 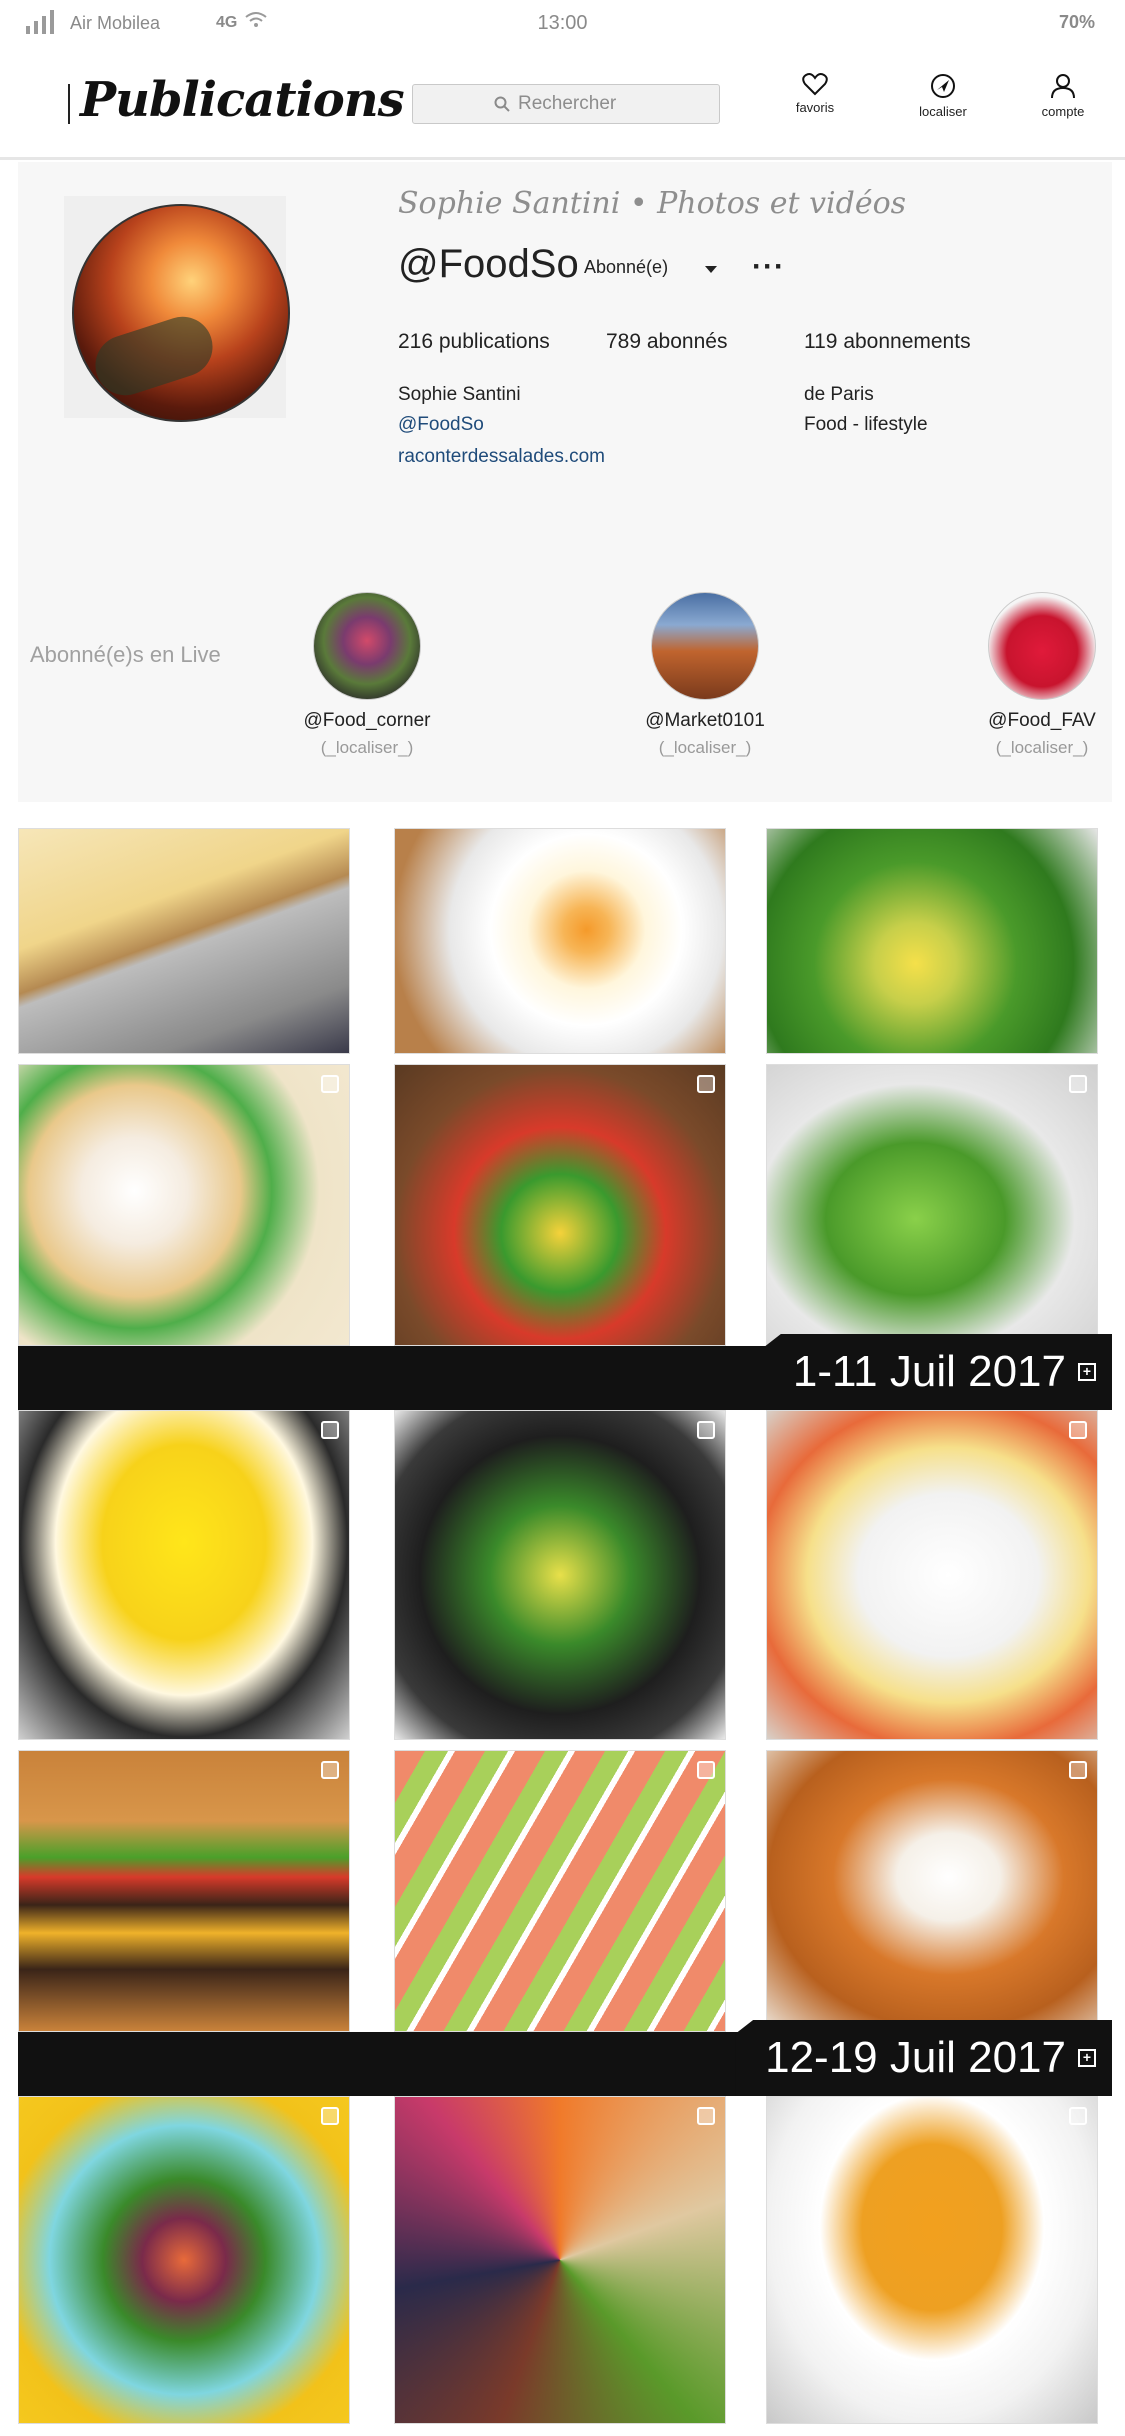 I want to click on bio-name: Sophie Santini, so click(x=459, y=394).